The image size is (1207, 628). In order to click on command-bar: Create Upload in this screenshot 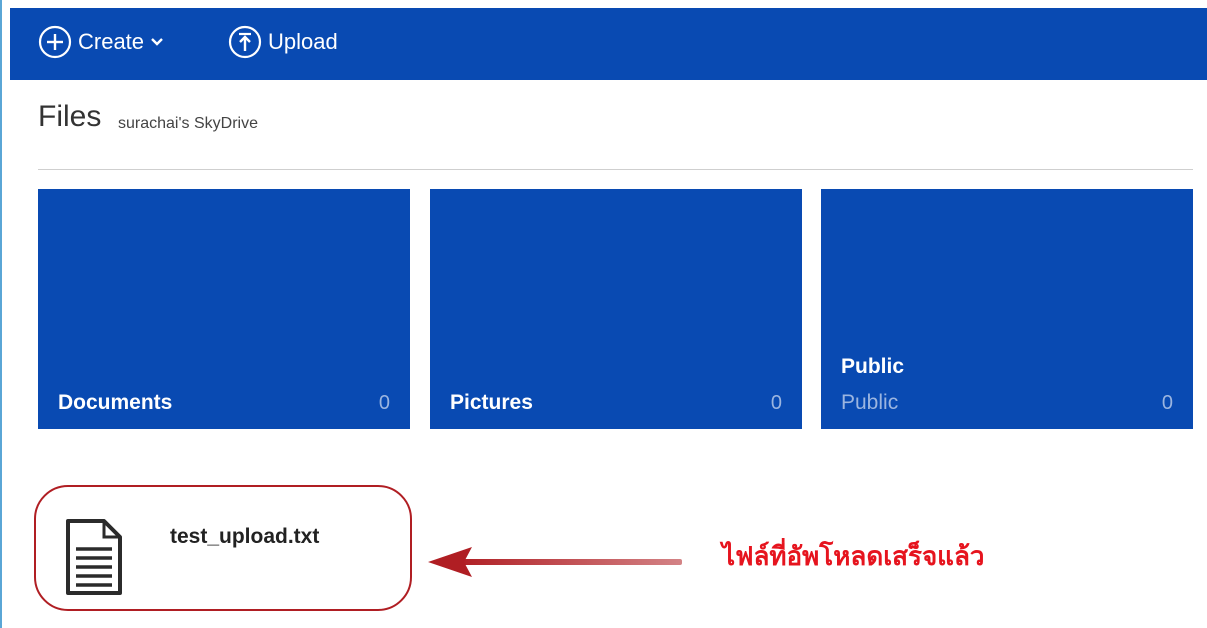, I will do `click(608, 44)`.